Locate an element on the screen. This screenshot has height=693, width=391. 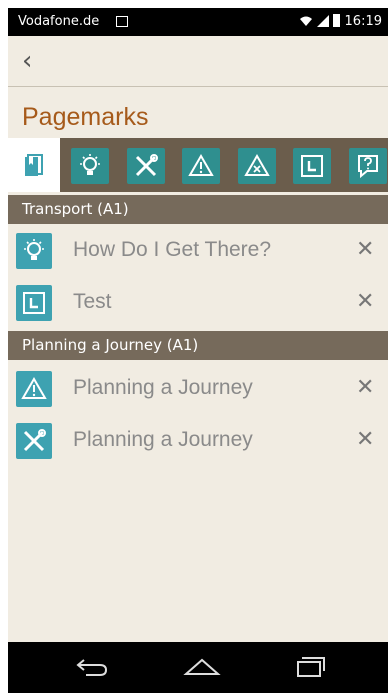
image-notification-icon is located at coordinates (122, 21).